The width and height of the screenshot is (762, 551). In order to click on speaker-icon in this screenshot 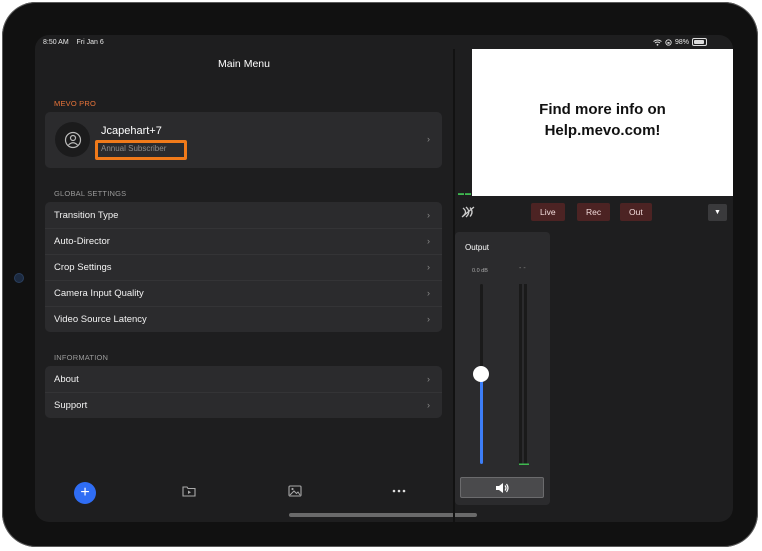, I will do `click(502, 487)`.